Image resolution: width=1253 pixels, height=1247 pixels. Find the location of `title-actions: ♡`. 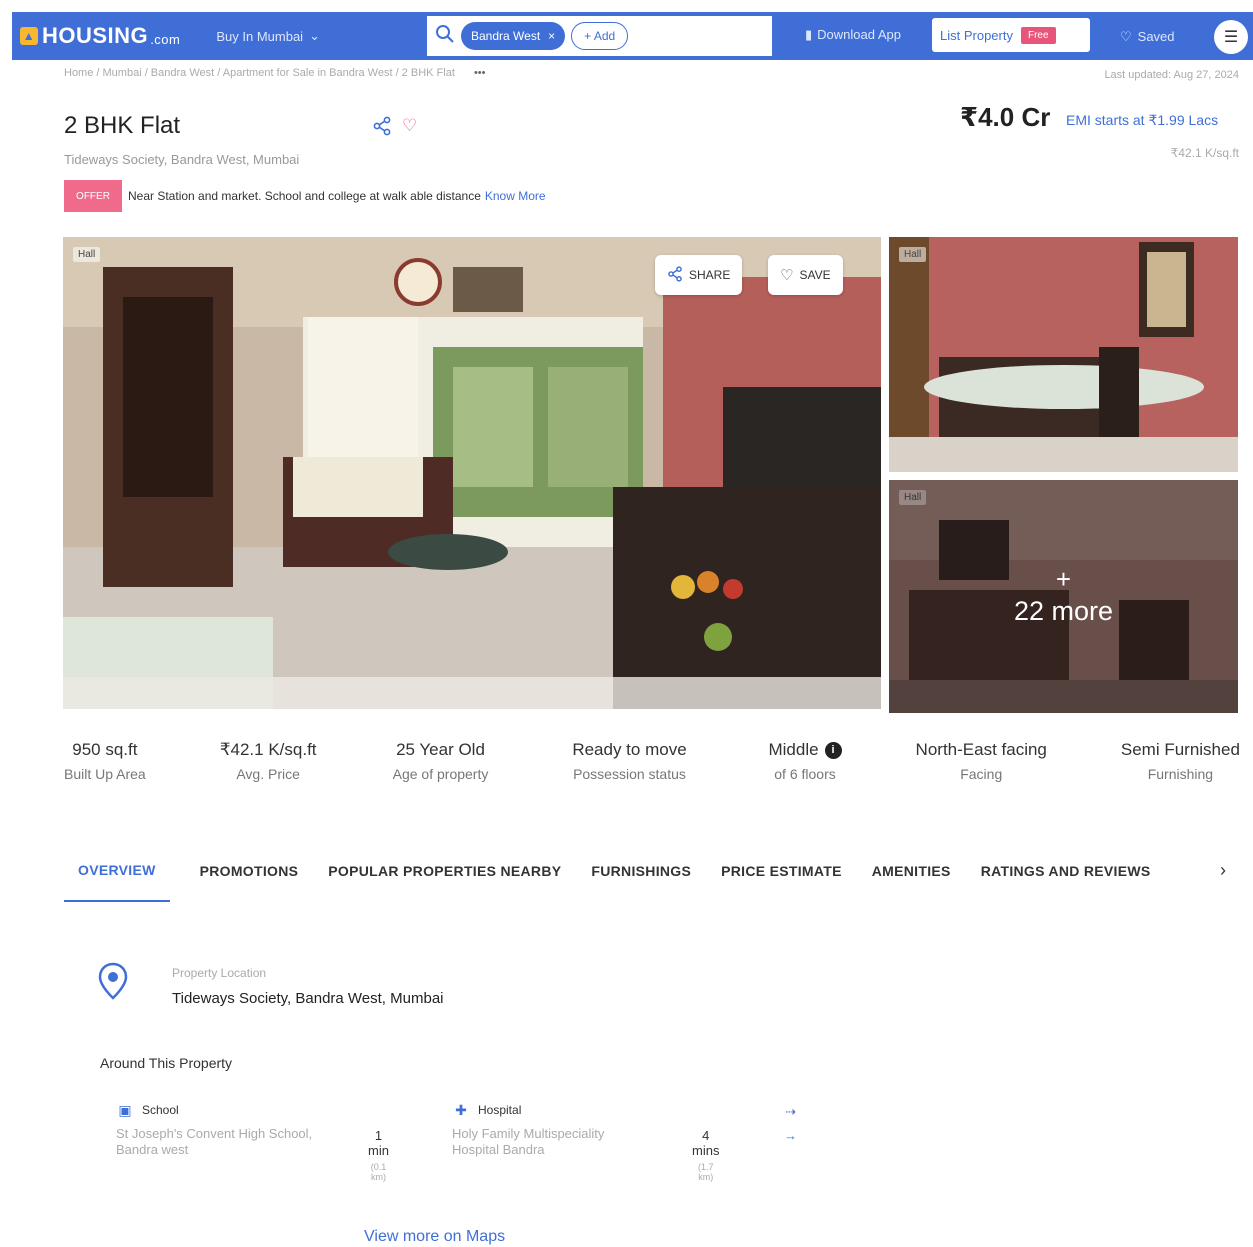

title-actions: ♡ is located at coordinates (394, 128).